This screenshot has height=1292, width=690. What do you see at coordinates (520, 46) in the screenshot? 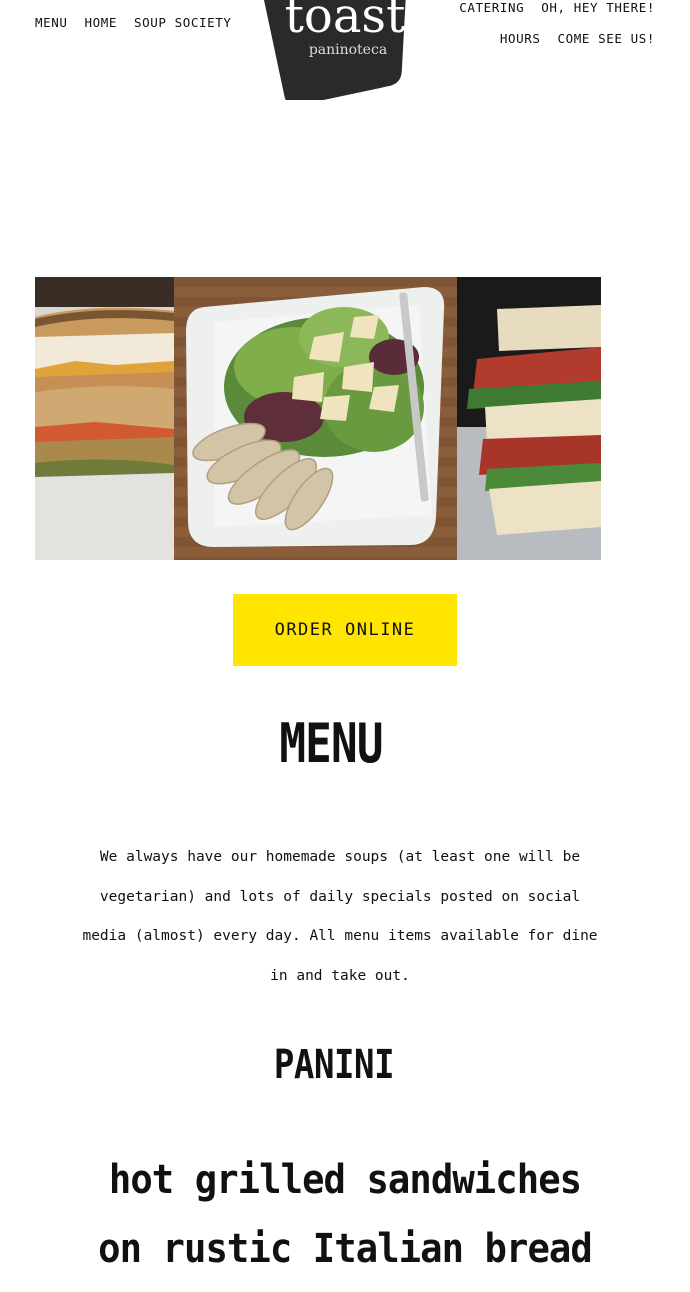
I see `nav-link-hours: HOURS` at bounding box center [520, 46].